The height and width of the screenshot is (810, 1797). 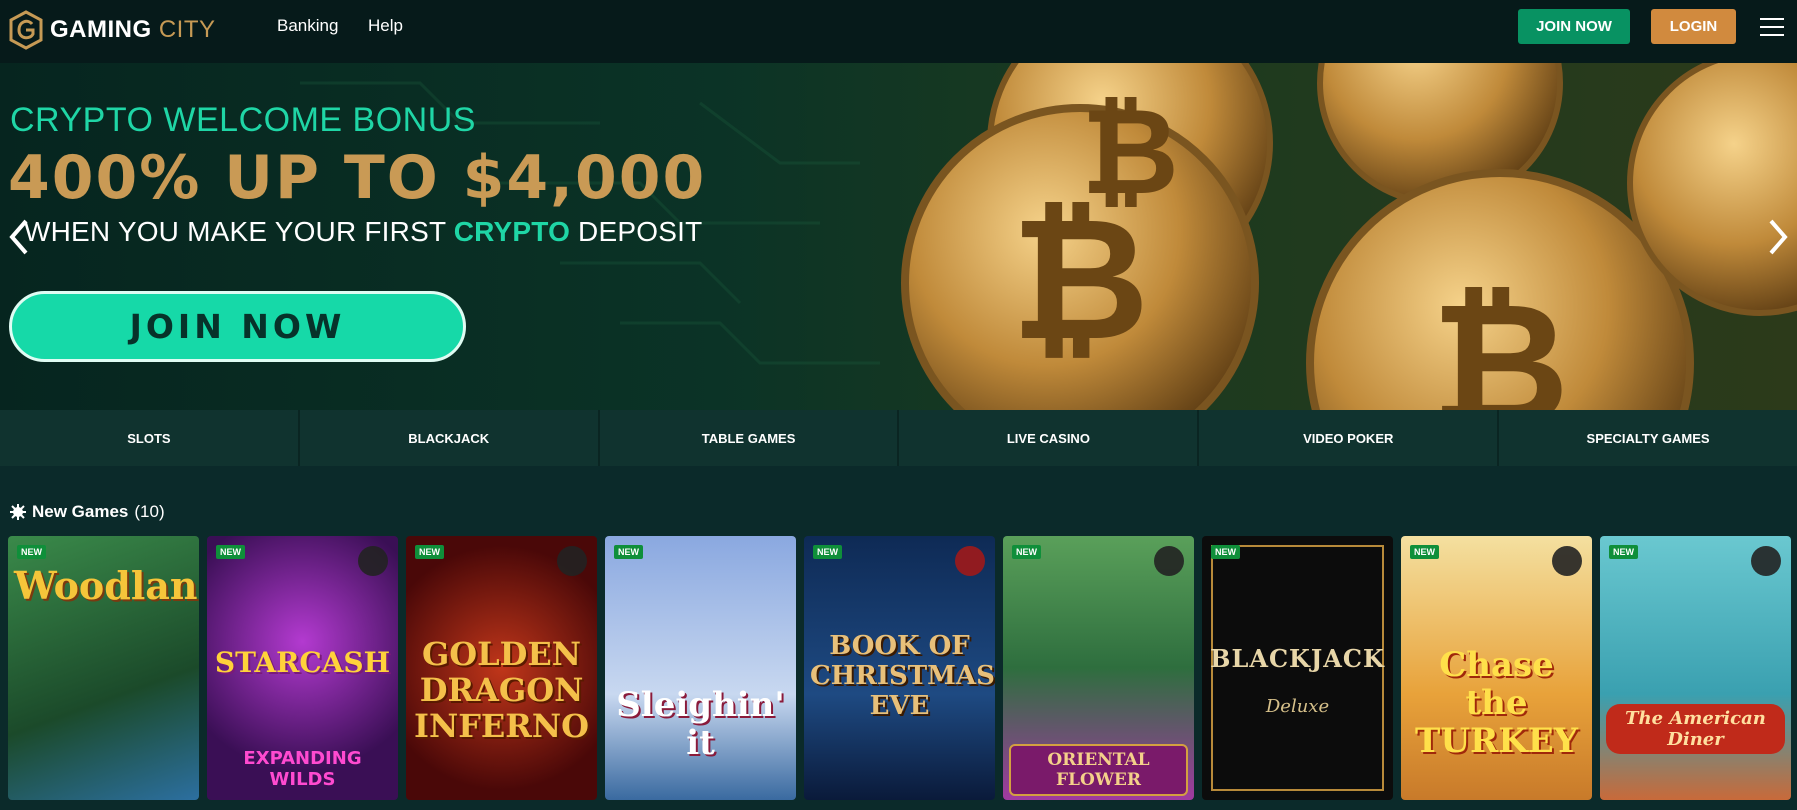 I want to click on game-title: BOOK OF CHRISTMAS EVE, so click(x=902, y=676).